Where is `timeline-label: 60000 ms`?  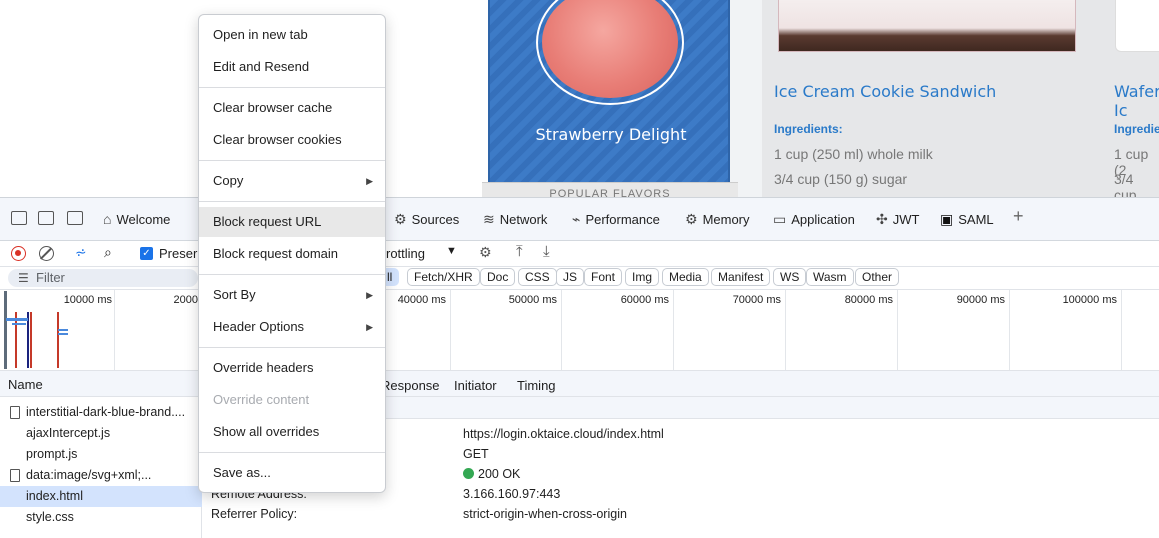 timeline-label: 60000 ms is located at coordinates (644, 300).